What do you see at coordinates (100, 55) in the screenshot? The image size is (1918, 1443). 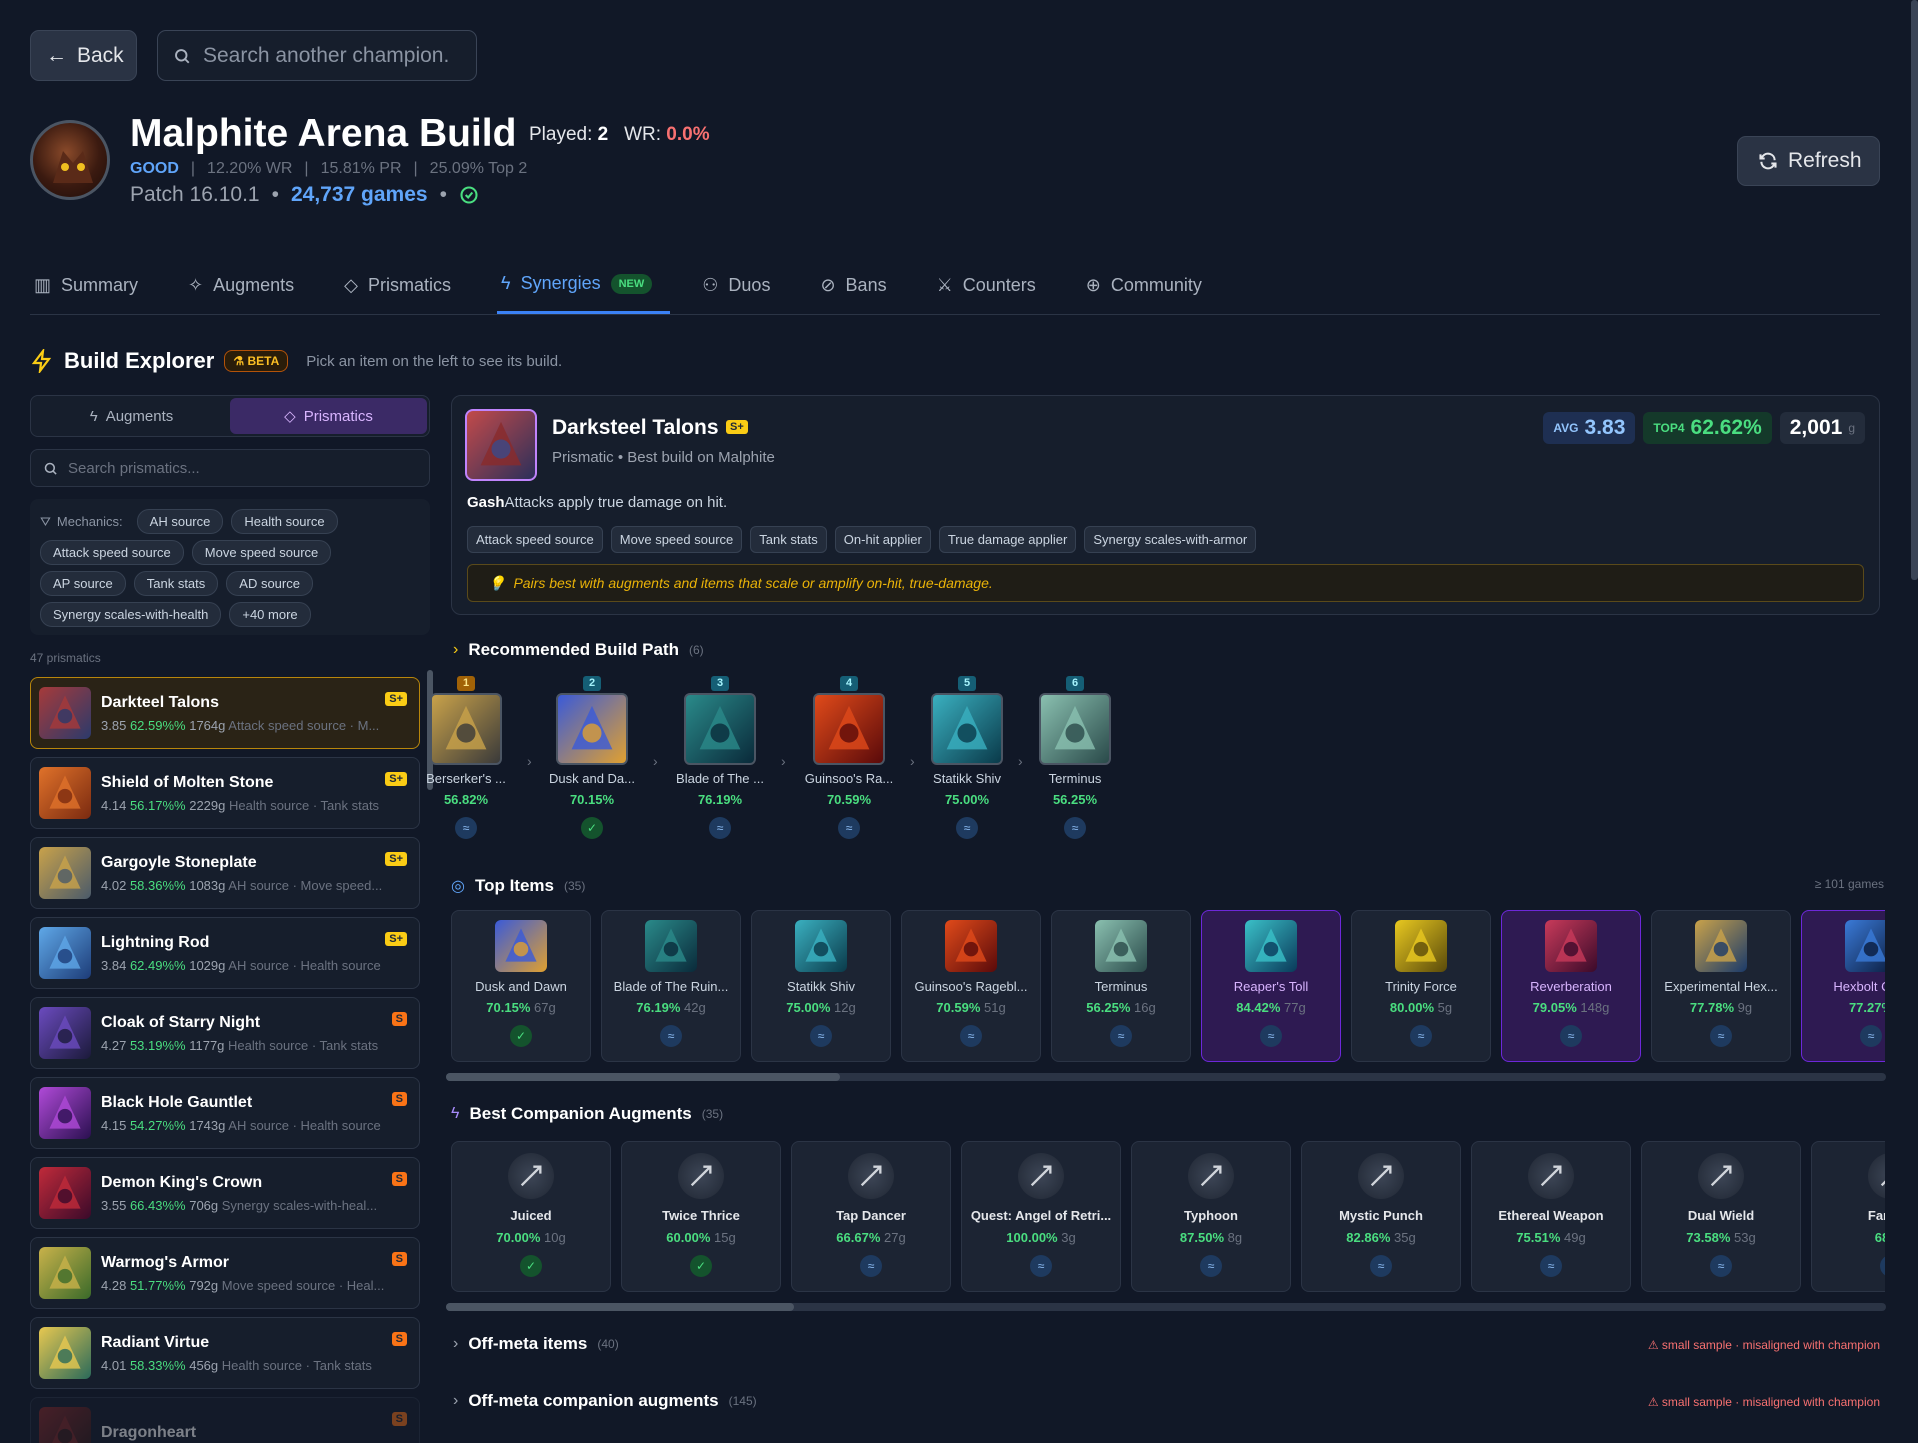 I see `back-label: Back` at bounding box center [100, 55].